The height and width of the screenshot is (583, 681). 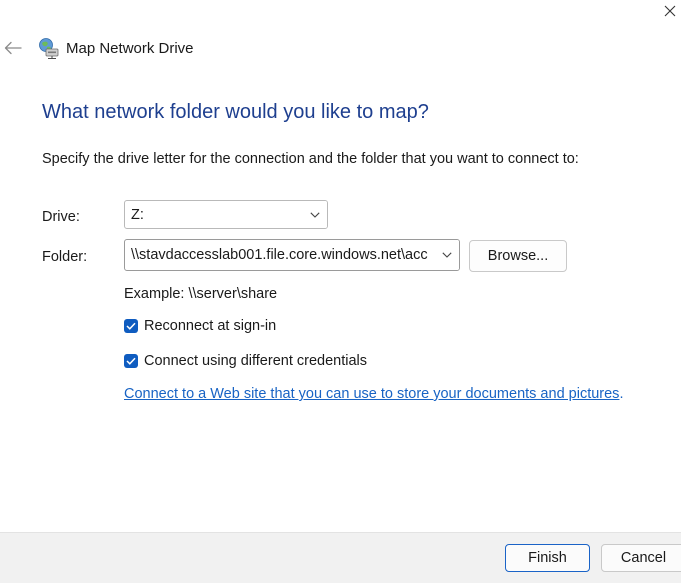 I want to click on folder-label: Folder:, so click(x=65, y=257).